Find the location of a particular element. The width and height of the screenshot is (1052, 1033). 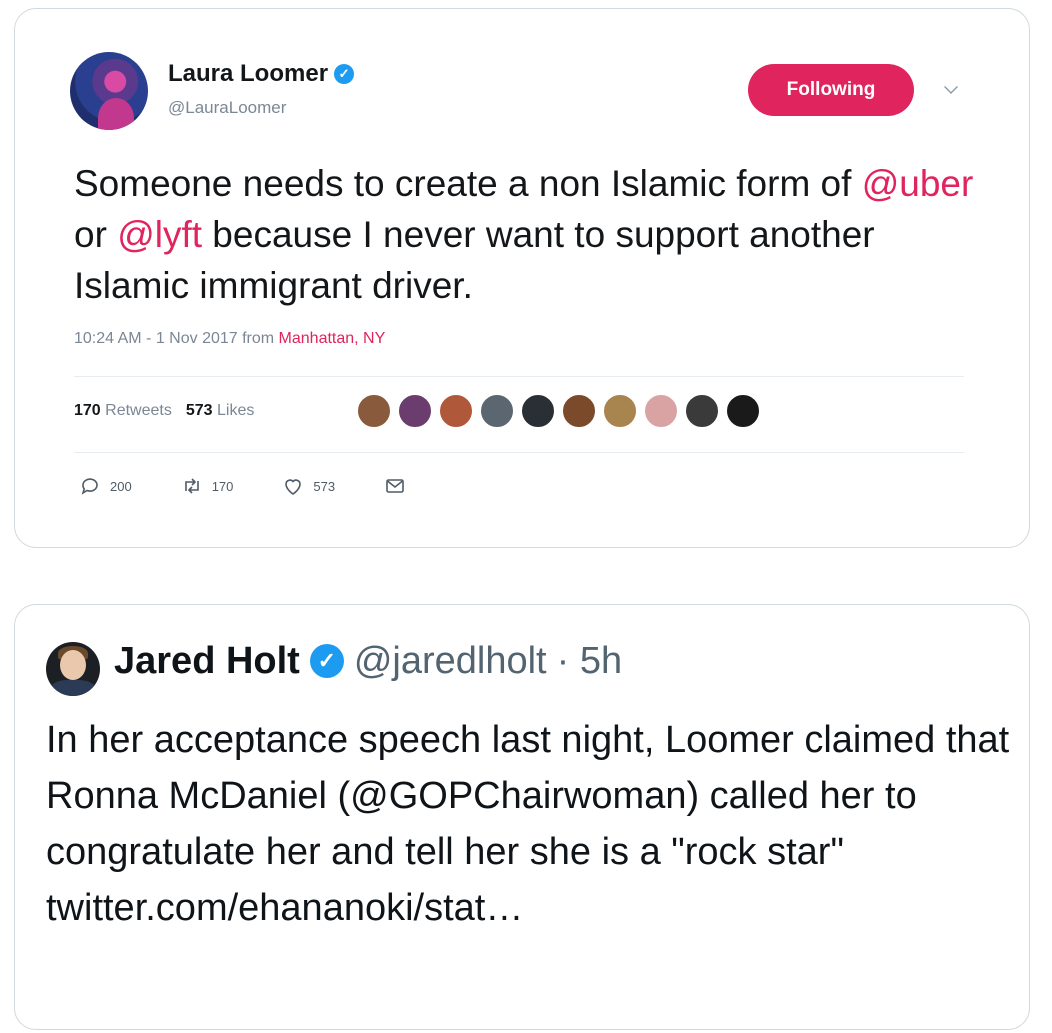

quote-tweet-header: Jared Holt ✓ @jaredlholt · 5h is located at coordinates (368, 661).